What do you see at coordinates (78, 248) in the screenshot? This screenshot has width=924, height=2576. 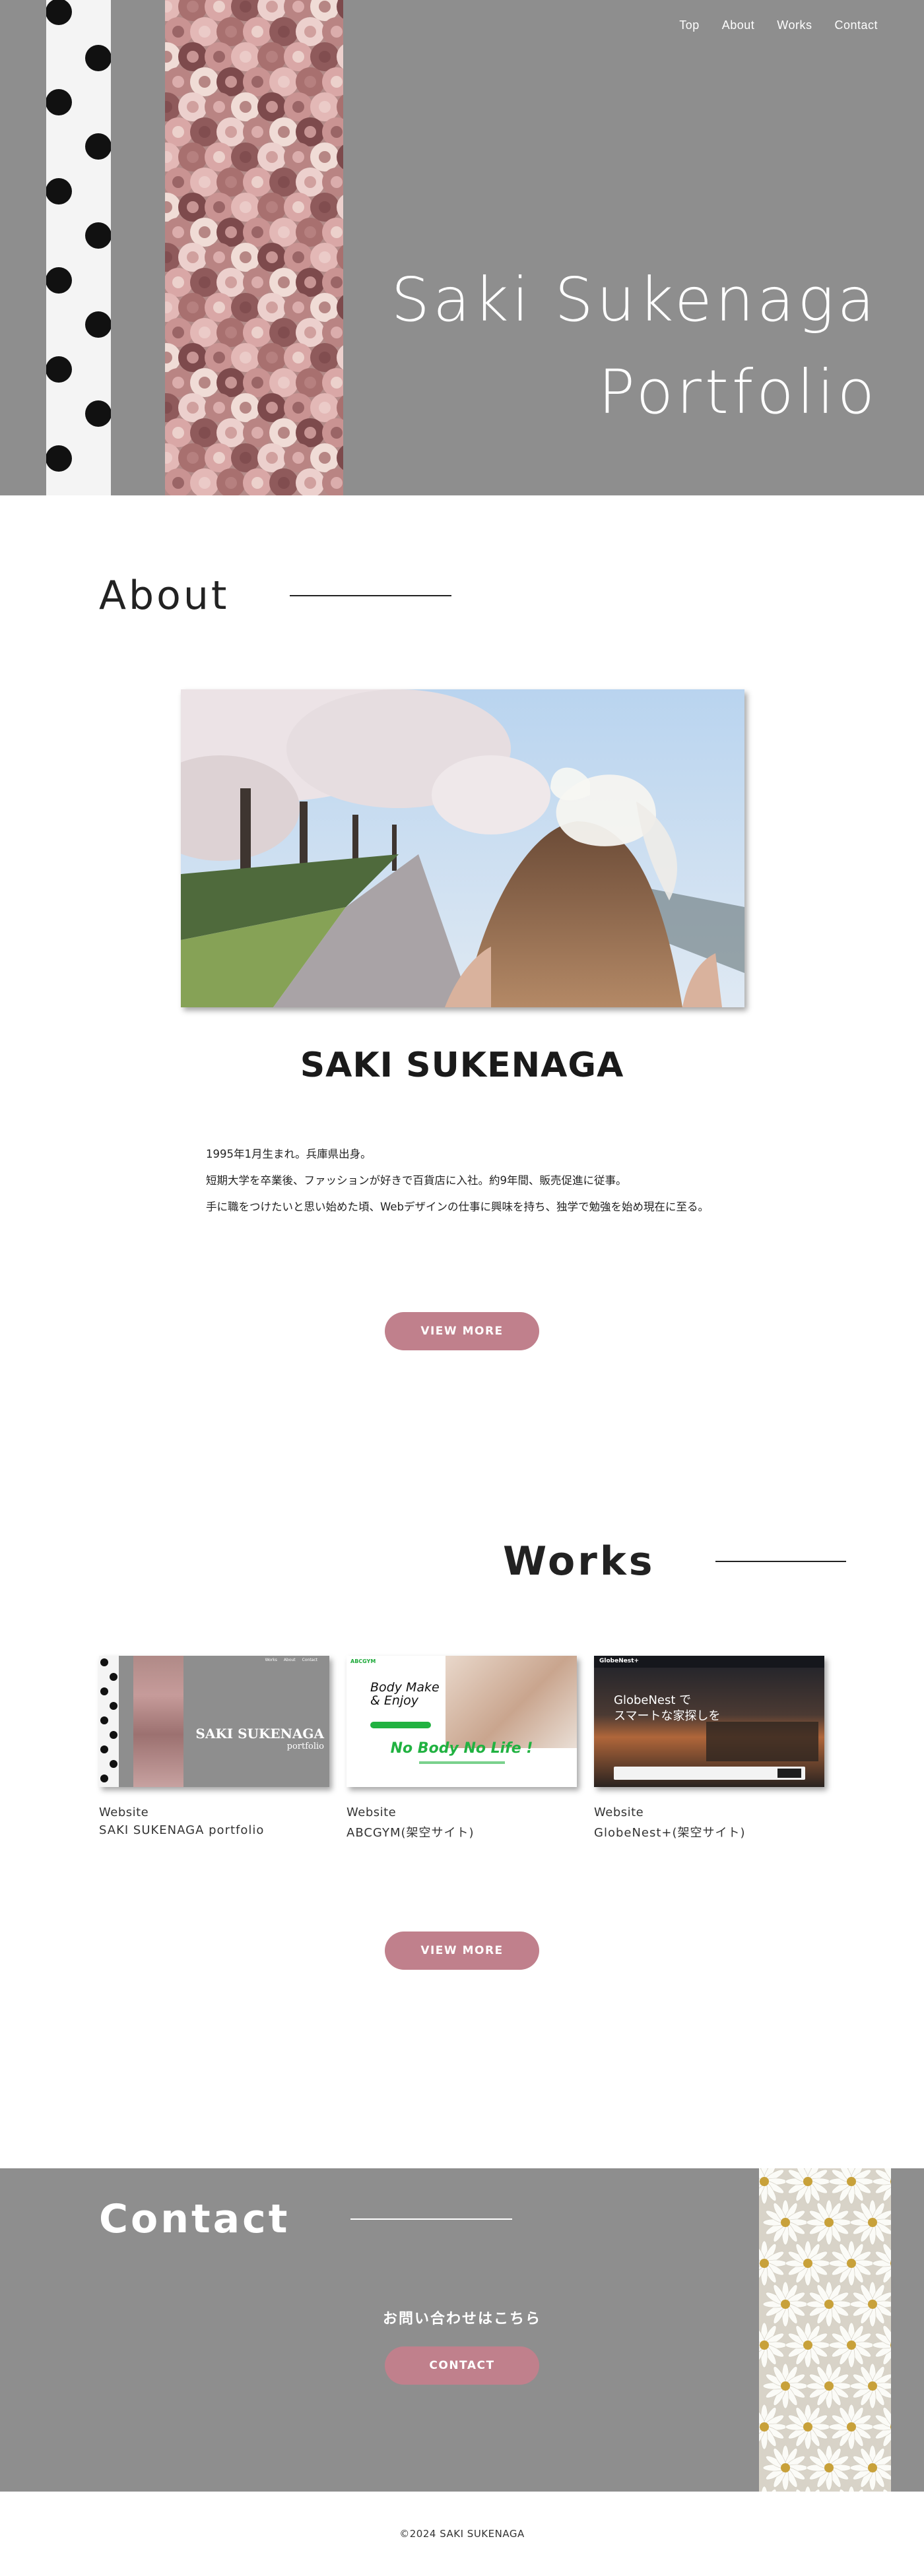 I see `polka-dot-strip` at bounding box center [78, 248].